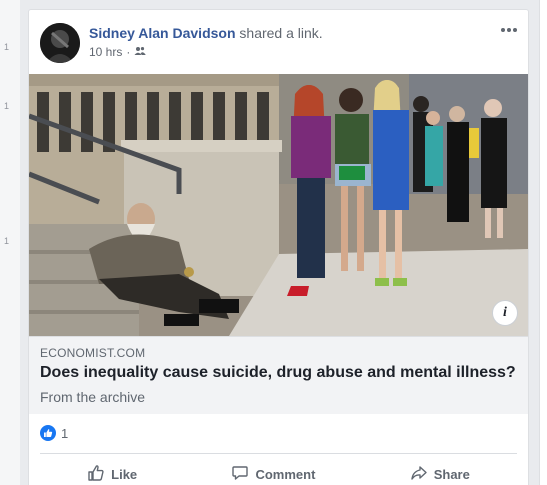 Image resolution: width=547 pixels, height=485 pixels. What do you see at coordinates (240, 474) in the screenshot?
I see `comment-icon` at bounding box center [240, 474].